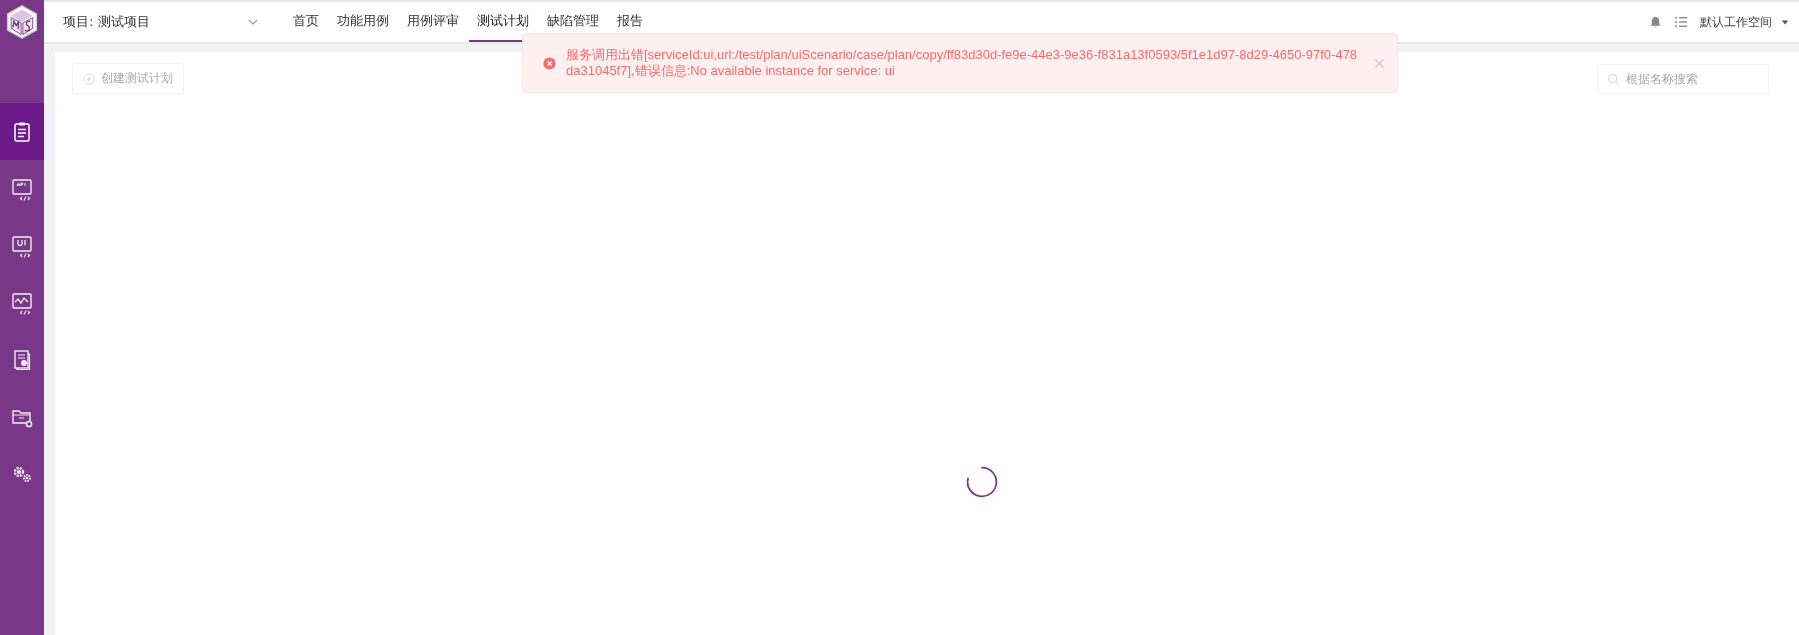 This screenshot has width=1799, height=635. I want to click on ui-code-icon, so click(22, 245).